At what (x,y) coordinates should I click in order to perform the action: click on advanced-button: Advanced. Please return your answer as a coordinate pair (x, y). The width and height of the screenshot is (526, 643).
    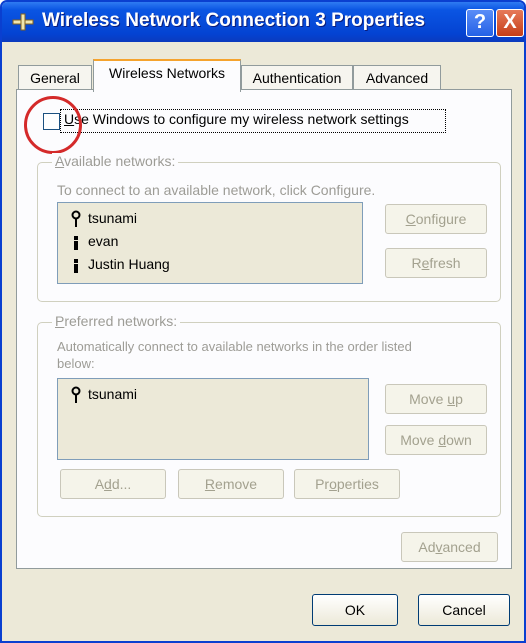
    Looking at the image, I should click on (449, 547).